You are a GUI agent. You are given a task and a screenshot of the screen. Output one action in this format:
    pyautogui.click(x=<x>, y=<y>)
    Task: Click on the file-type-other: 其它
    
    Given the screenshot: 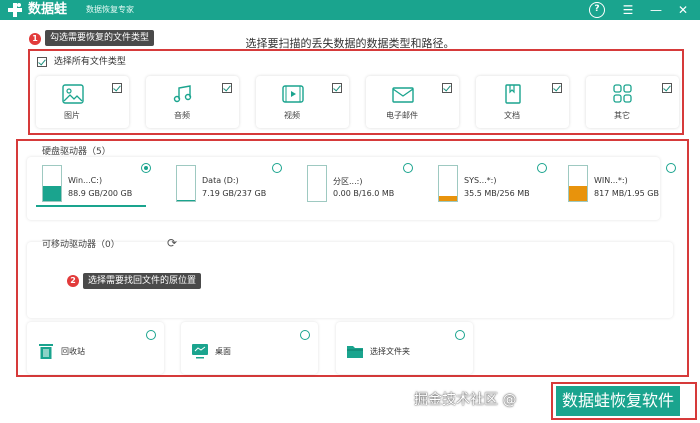 What is the action you would take?
    pyautogui.click(x=632, y=102)
    